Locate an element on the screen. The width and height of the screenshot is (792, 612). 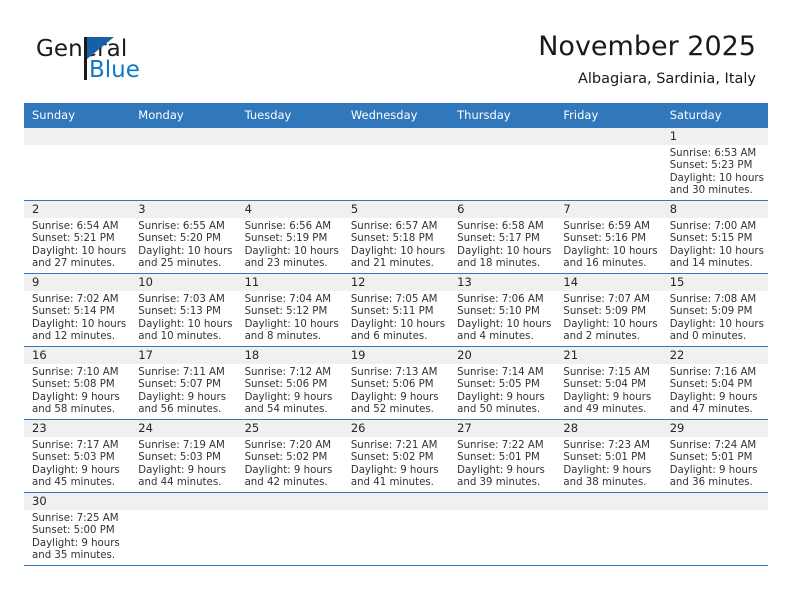
day-number: 4 is located at coordinates (289, 209).